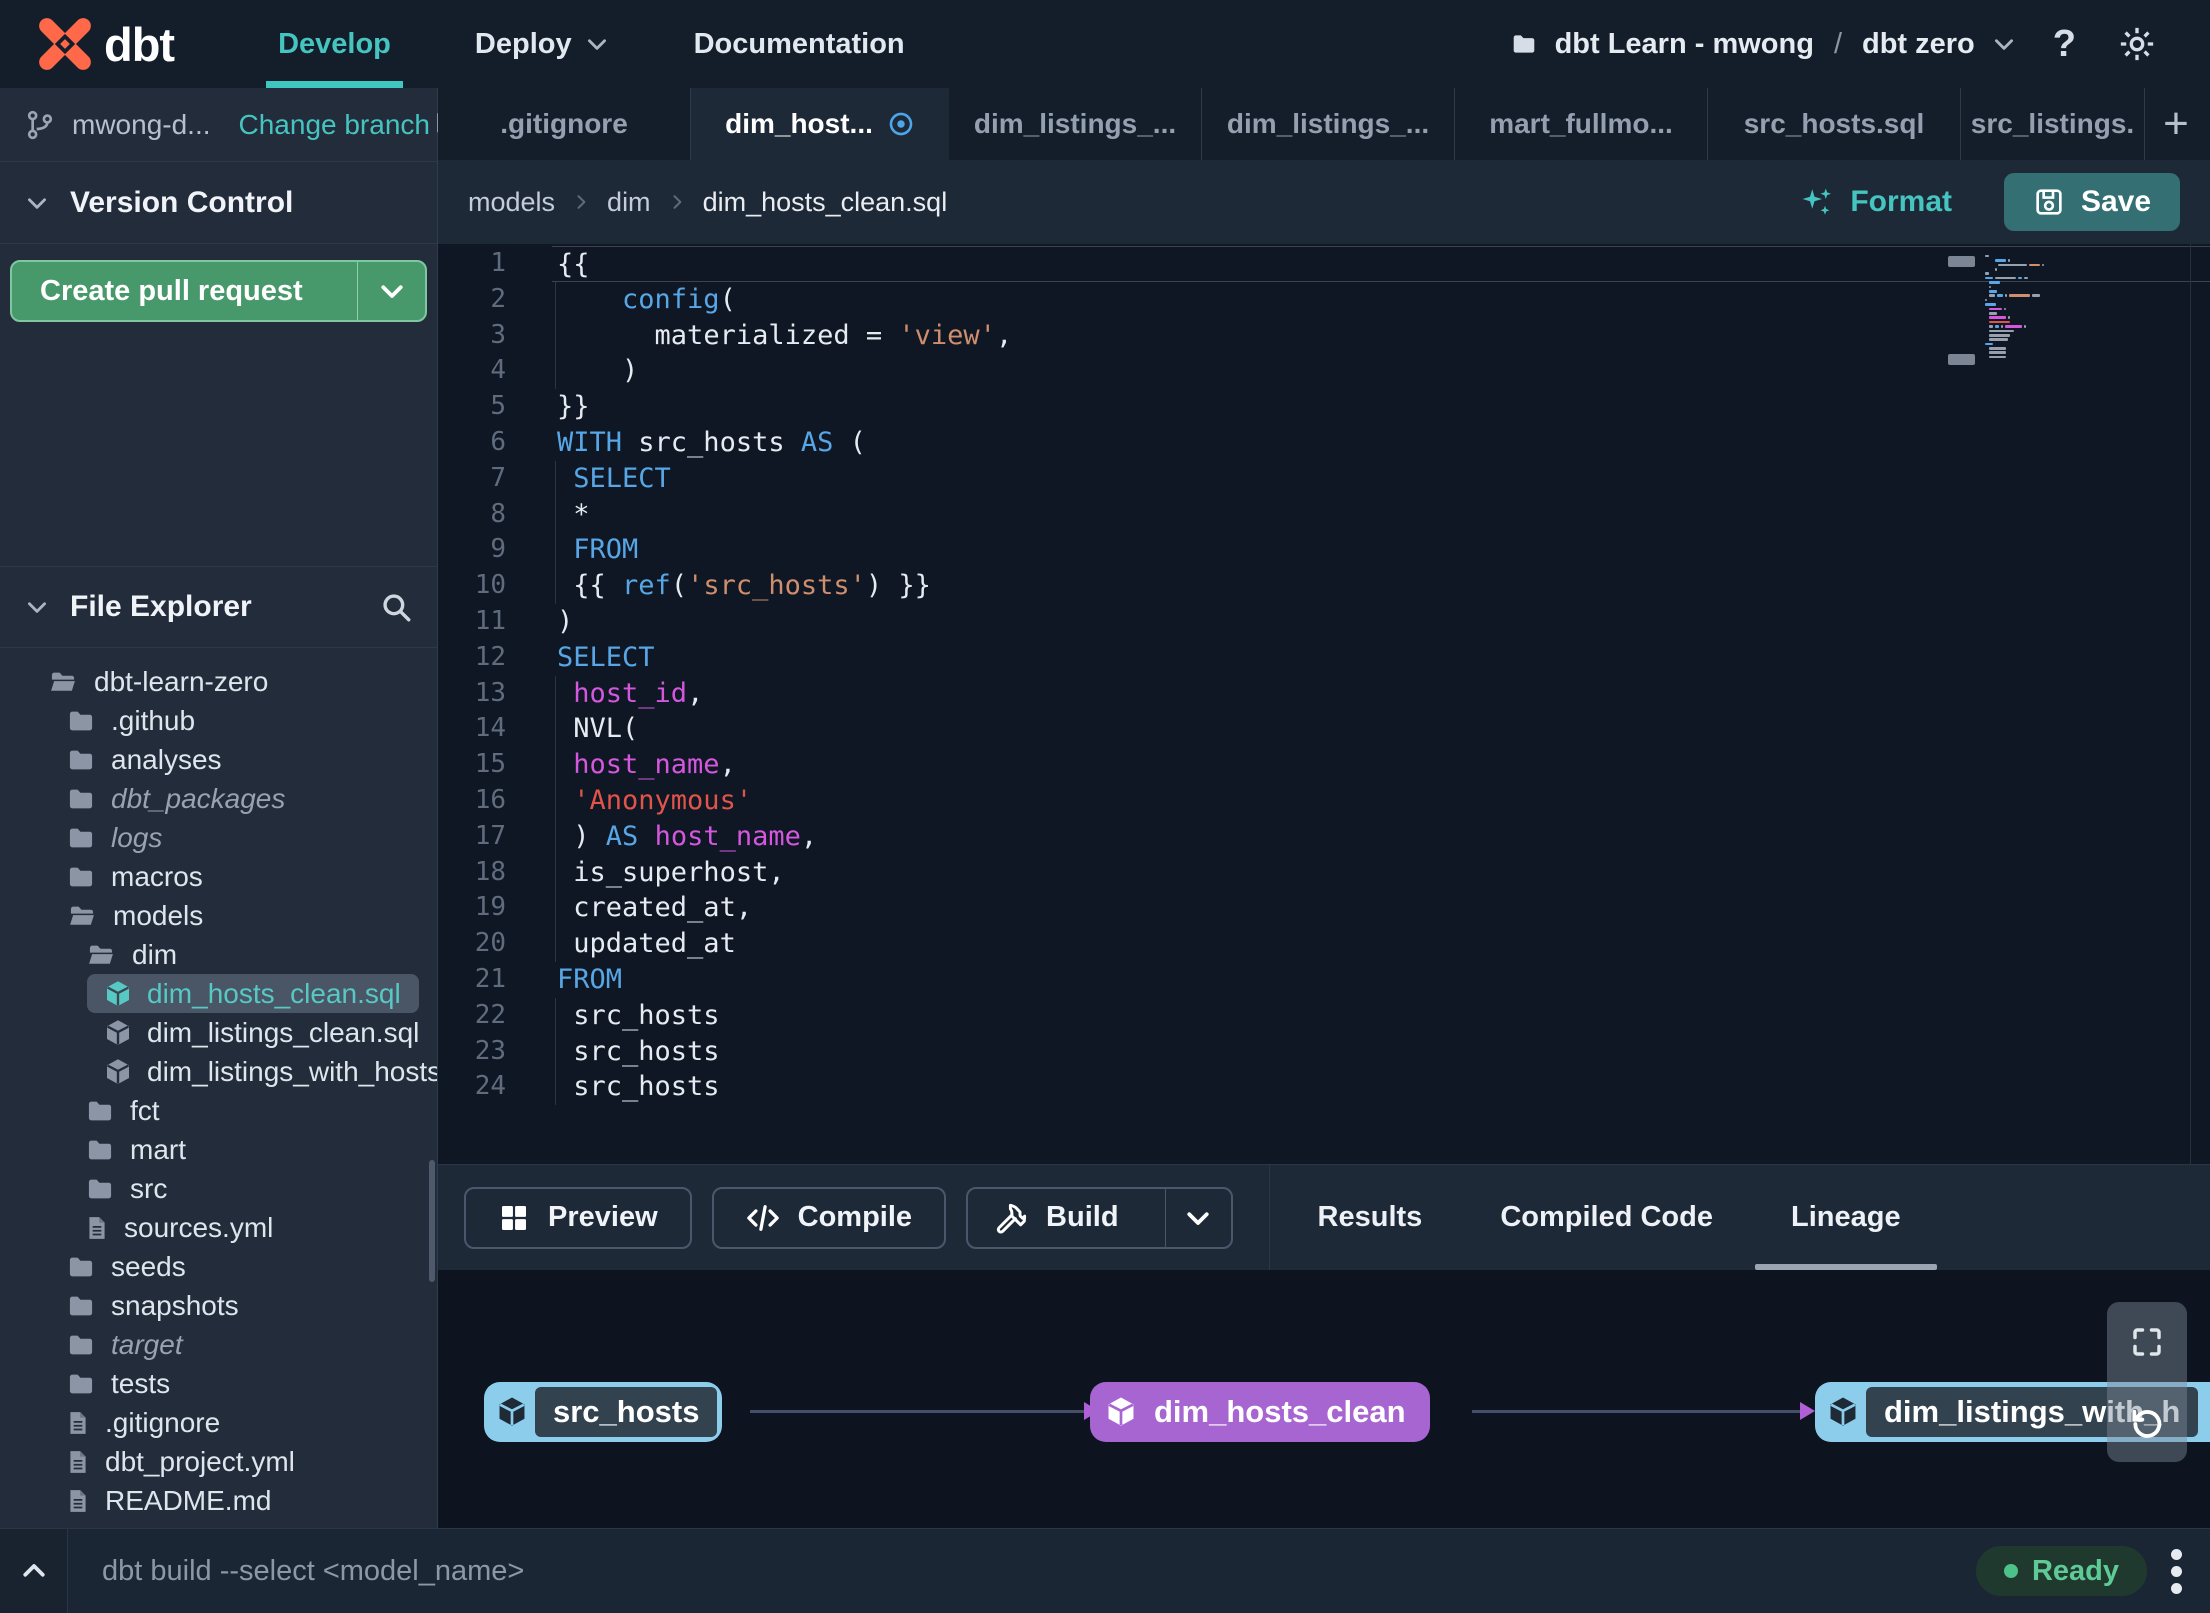 The width and height of the screenshot is (2210, 1613). What do you see at coordinates (2190, 704) in the screenshot?
I see `minimap-divider` at bounding box center [2190, 704].